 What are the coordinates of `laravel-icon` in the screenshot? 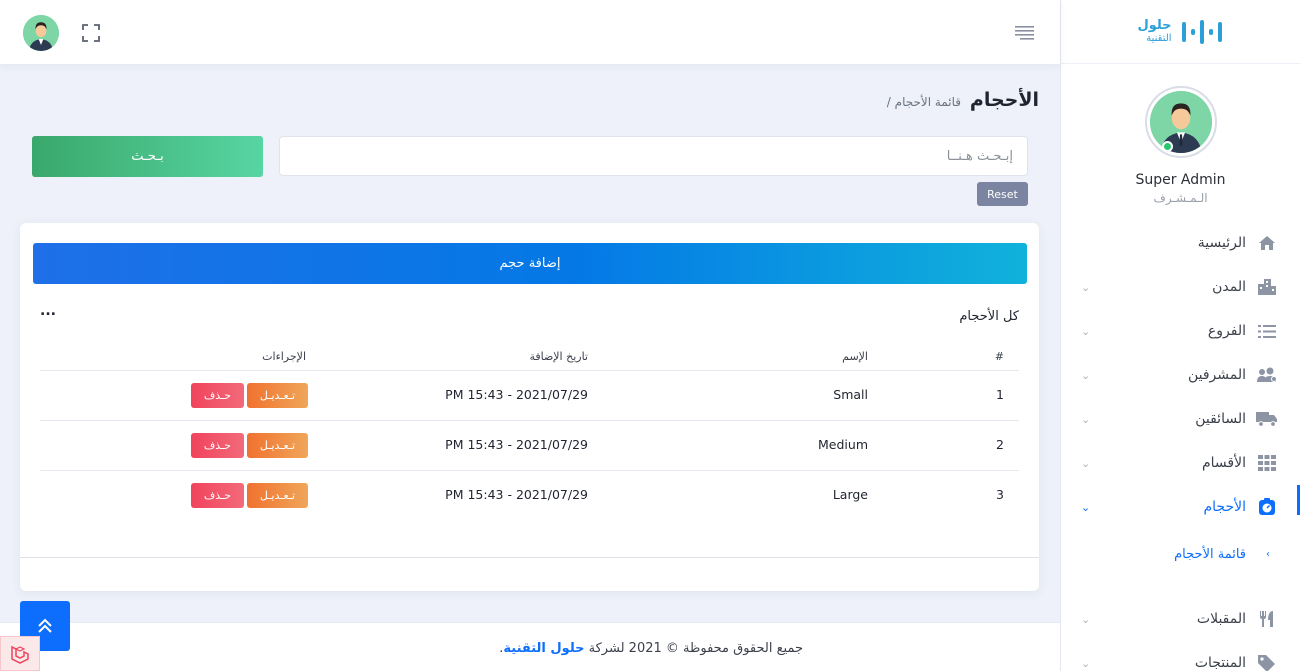 It's located at (20, 654).